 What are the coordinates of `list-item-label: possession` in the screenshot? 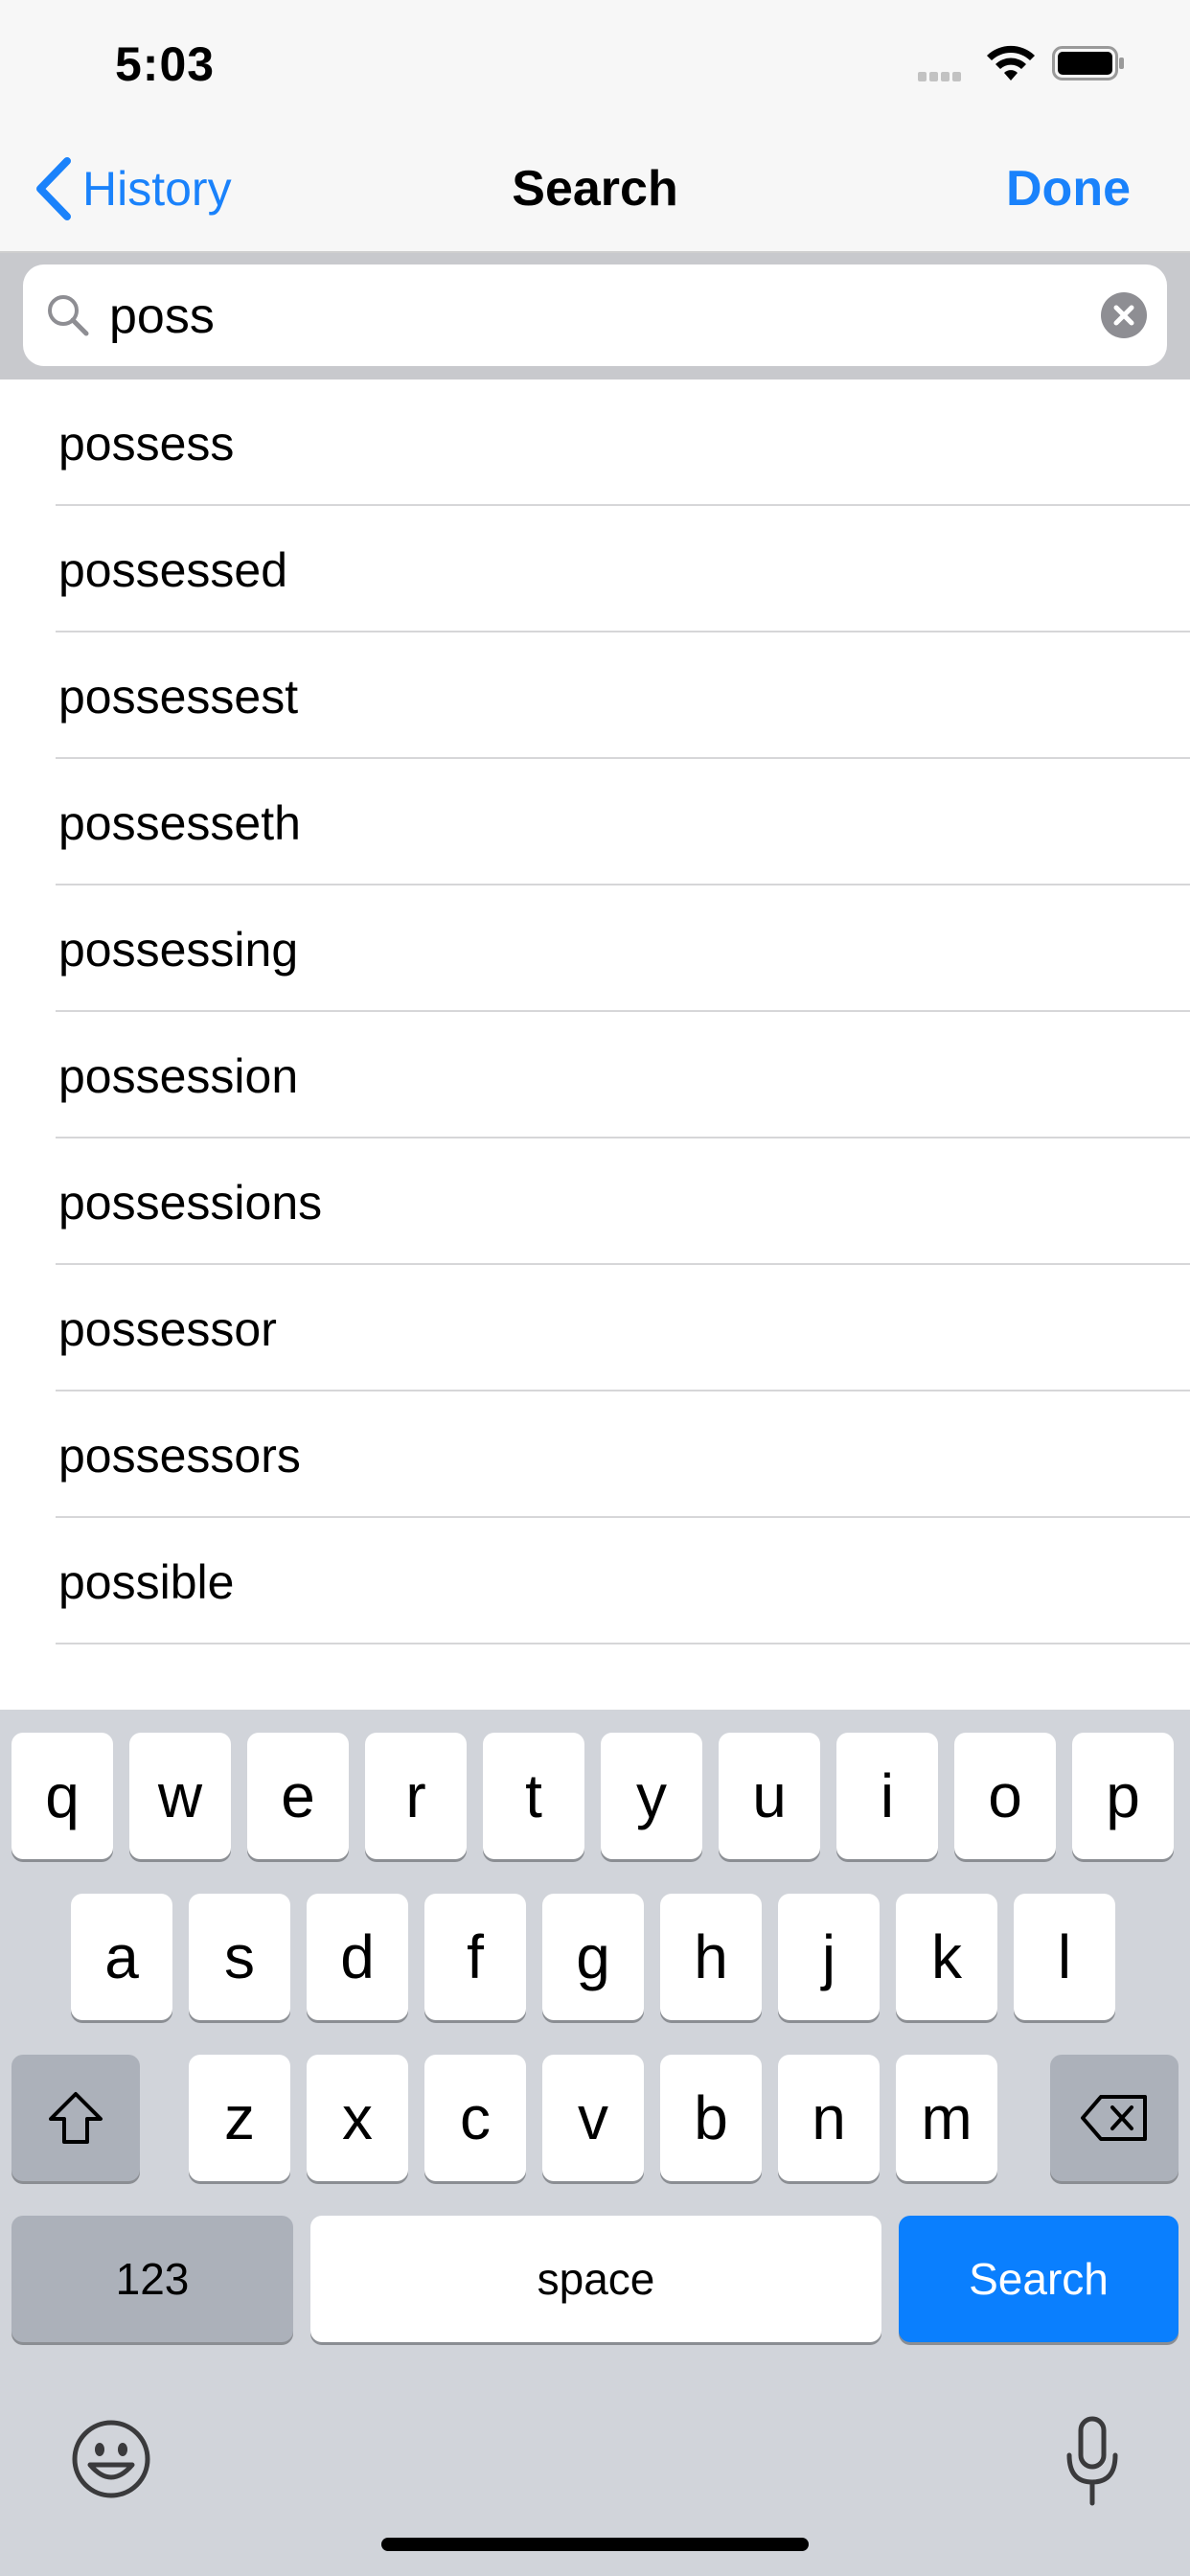 It's located at (179, 1076).